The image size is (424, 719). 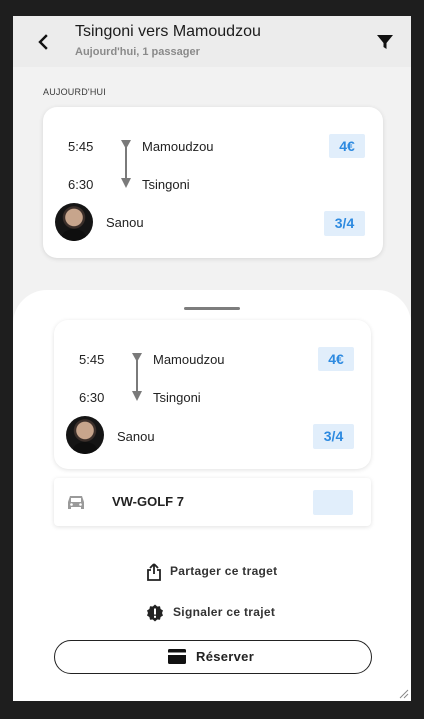 What do you see at coordinates (189, 359) in the screenshot?
I see `detail-departure-place: Mamoudzou` at bounding box center [189, 359].